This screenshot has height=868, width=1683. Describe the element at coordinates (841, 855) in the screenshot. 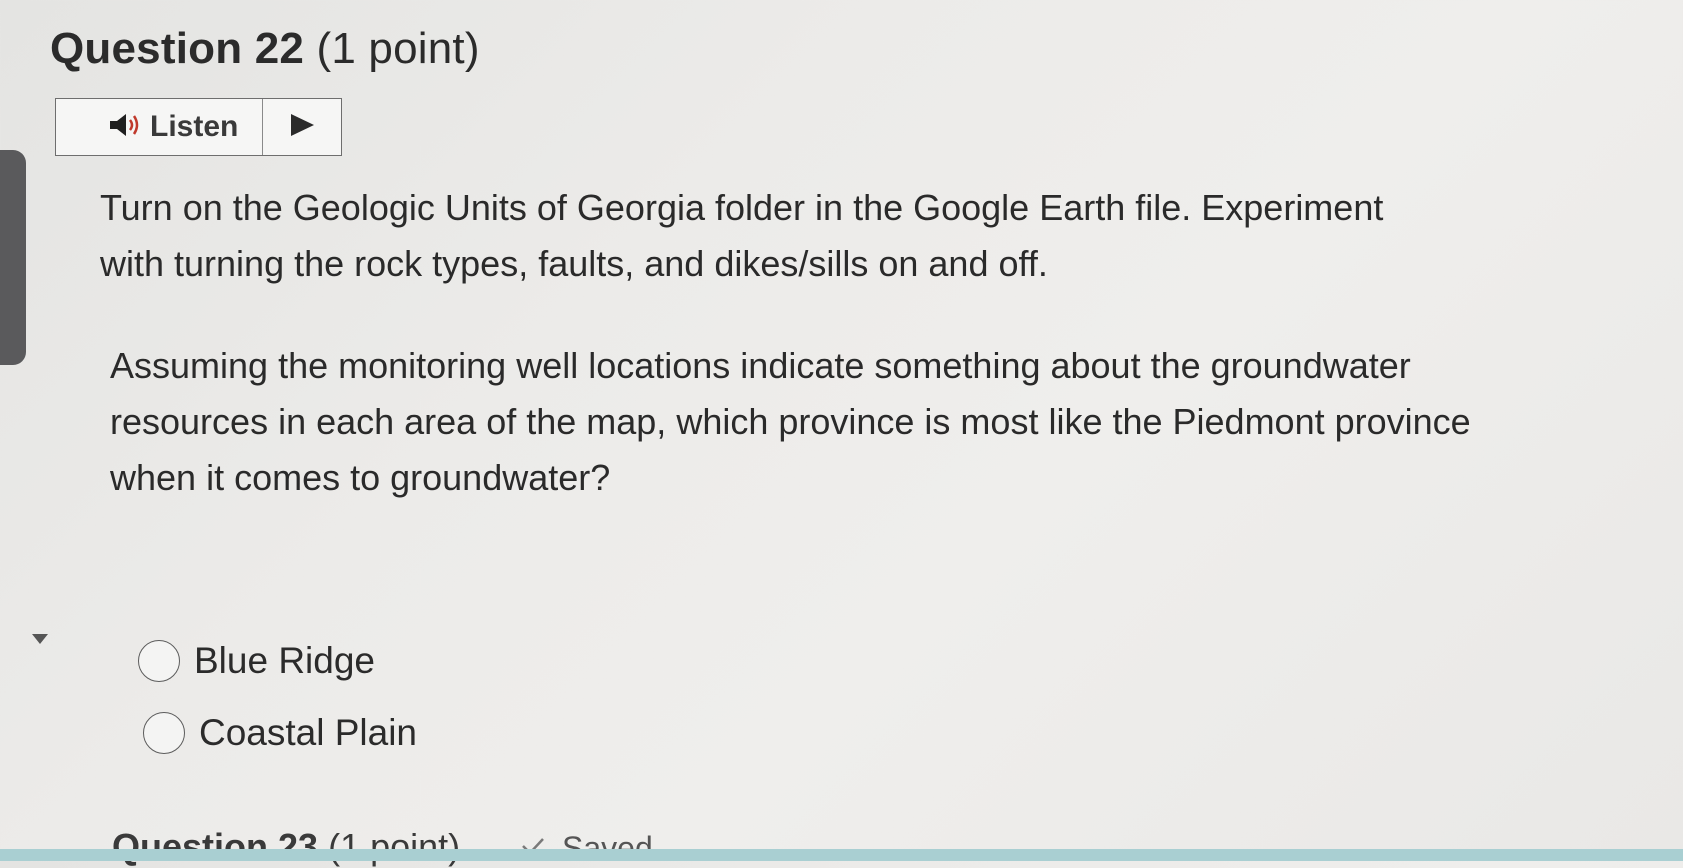

I see `bottom-bar` at that location.